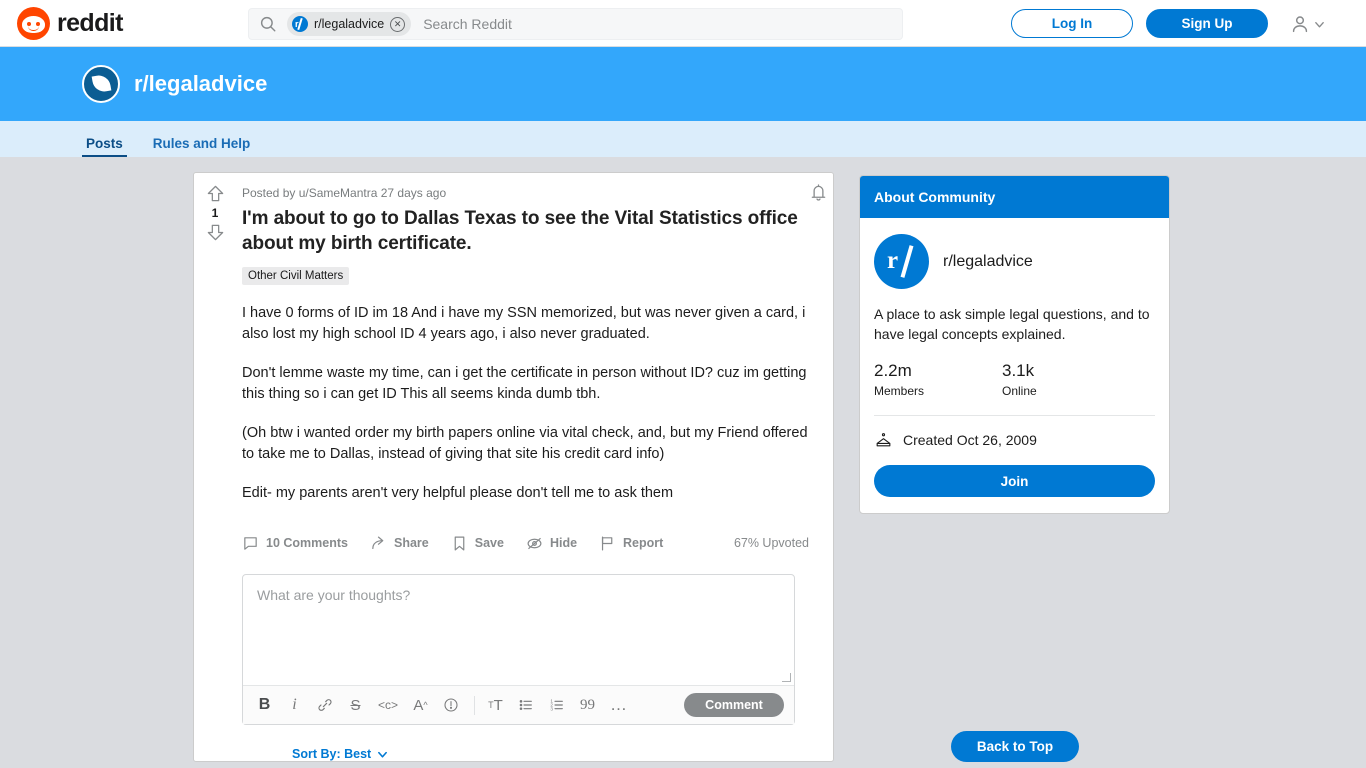  I want to click on comment-input: What are your thoughts?, so click(518, 630).